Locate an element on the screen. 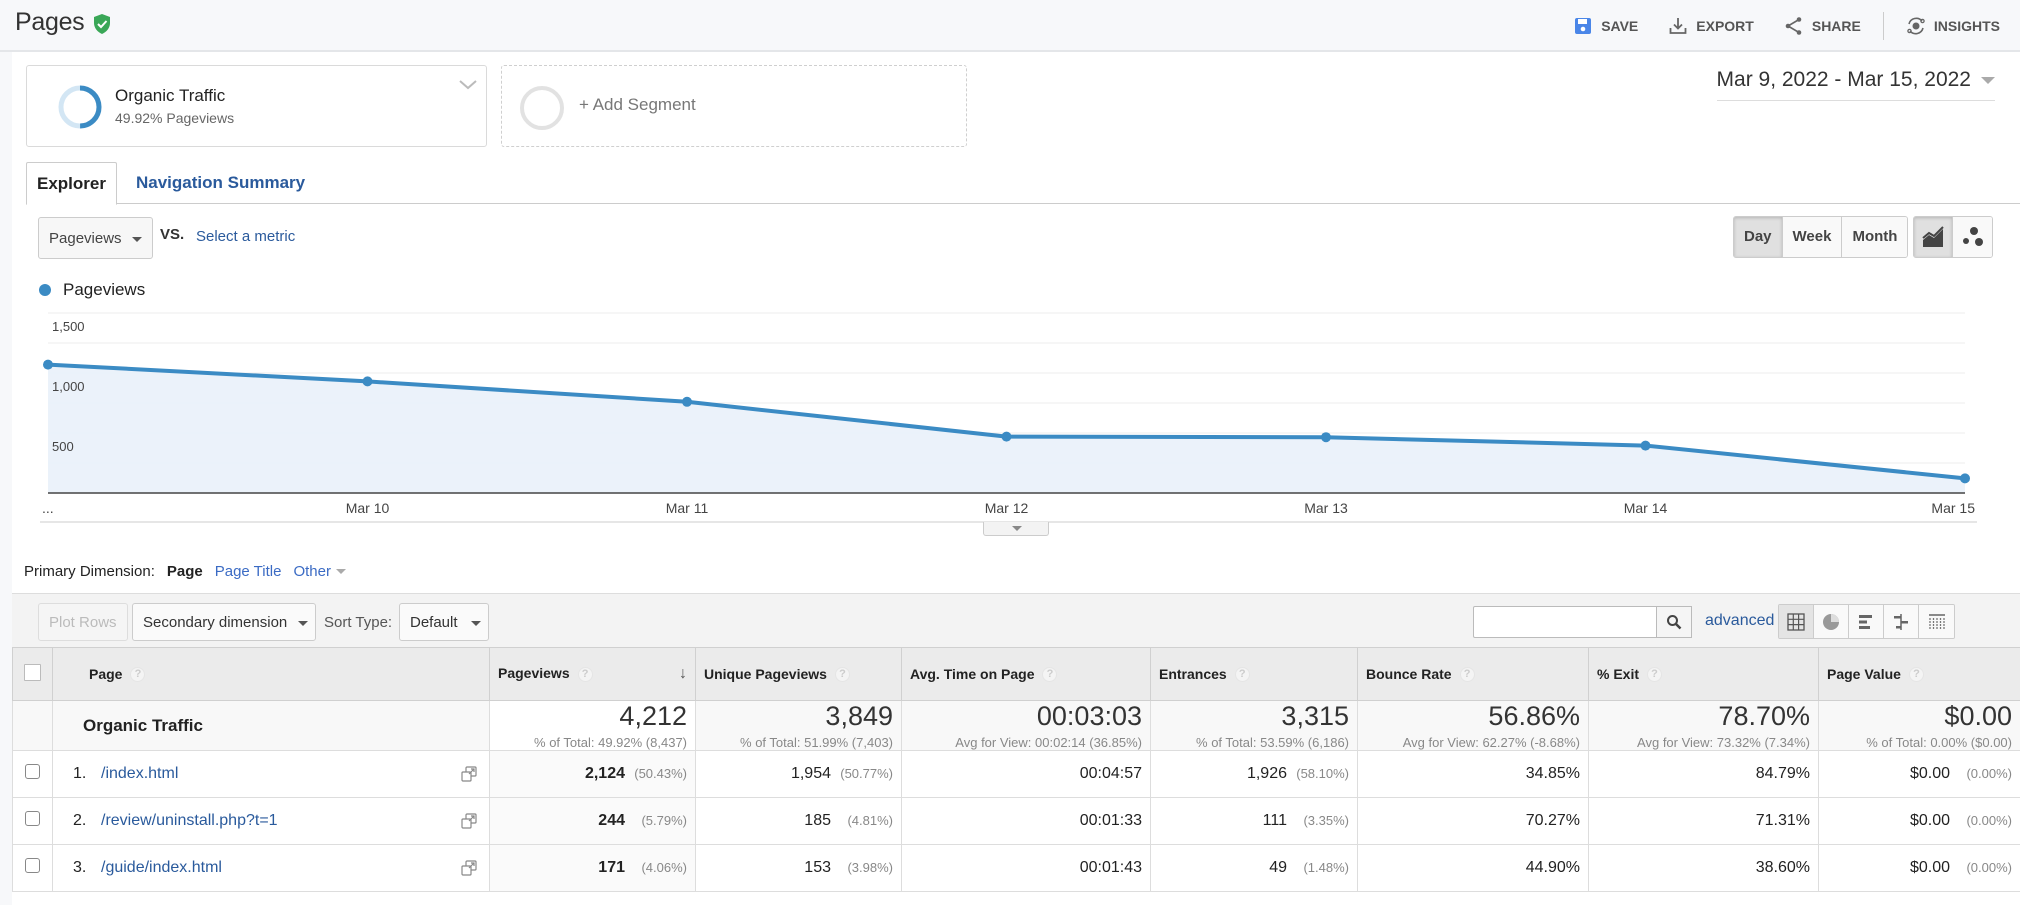 The width and height of the screenshot is (2020, 905). motion-chart-button is located at coordinates (1972, 237).